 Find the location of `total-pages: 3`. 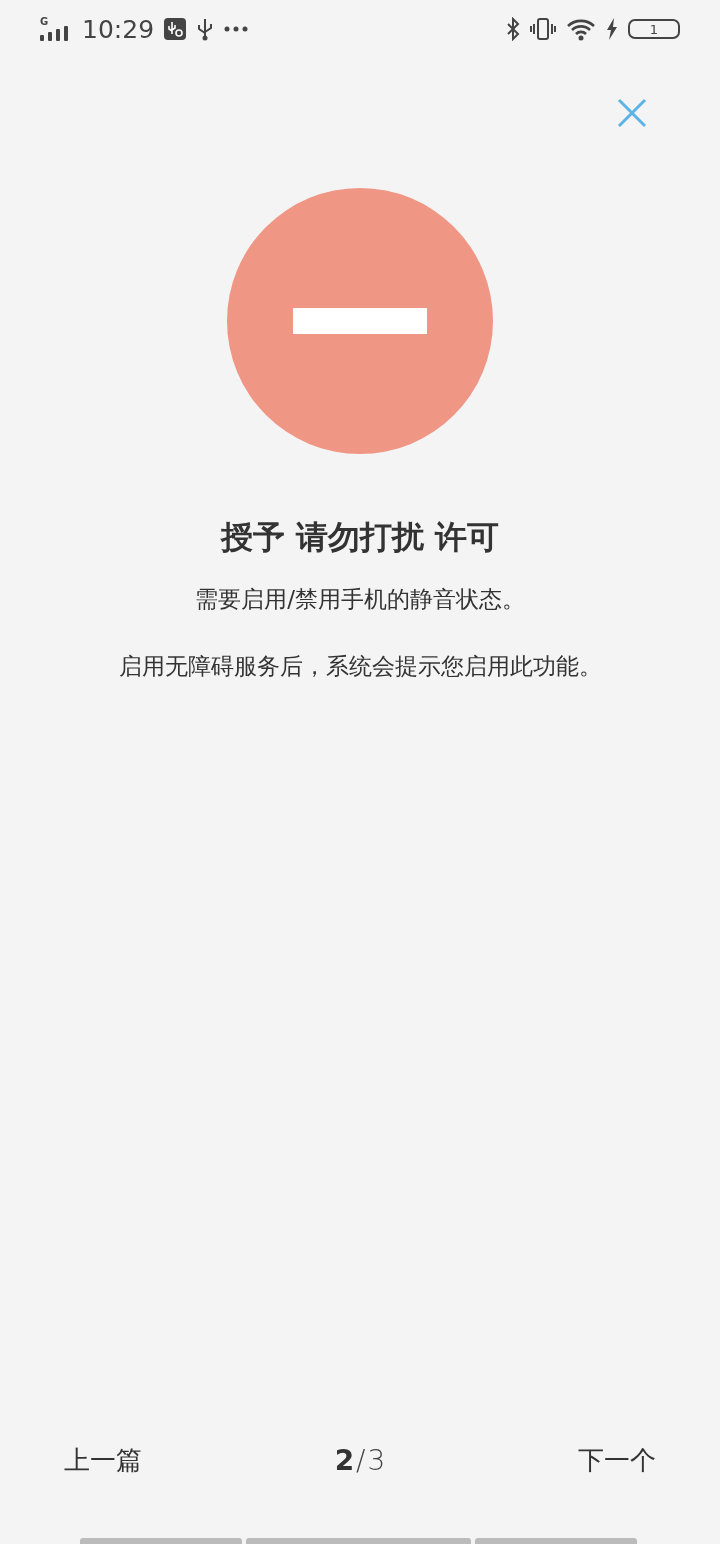

total-pages: 3 is located at coordinates (376, 1460).